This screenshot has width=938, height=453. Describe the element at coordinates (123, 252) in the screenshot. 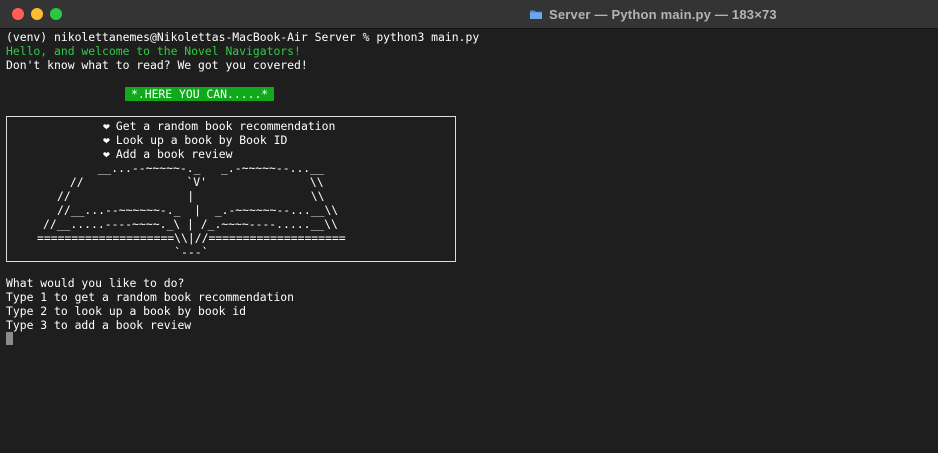

I see `book-art-line: `---`` at that location.